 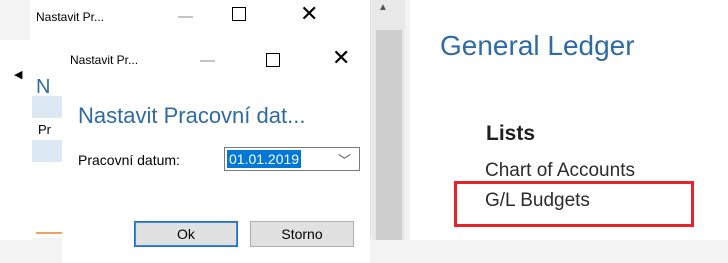 I want to click on chart-of-accounts-link: Chart of Accounts, so click(x=560, y=171).